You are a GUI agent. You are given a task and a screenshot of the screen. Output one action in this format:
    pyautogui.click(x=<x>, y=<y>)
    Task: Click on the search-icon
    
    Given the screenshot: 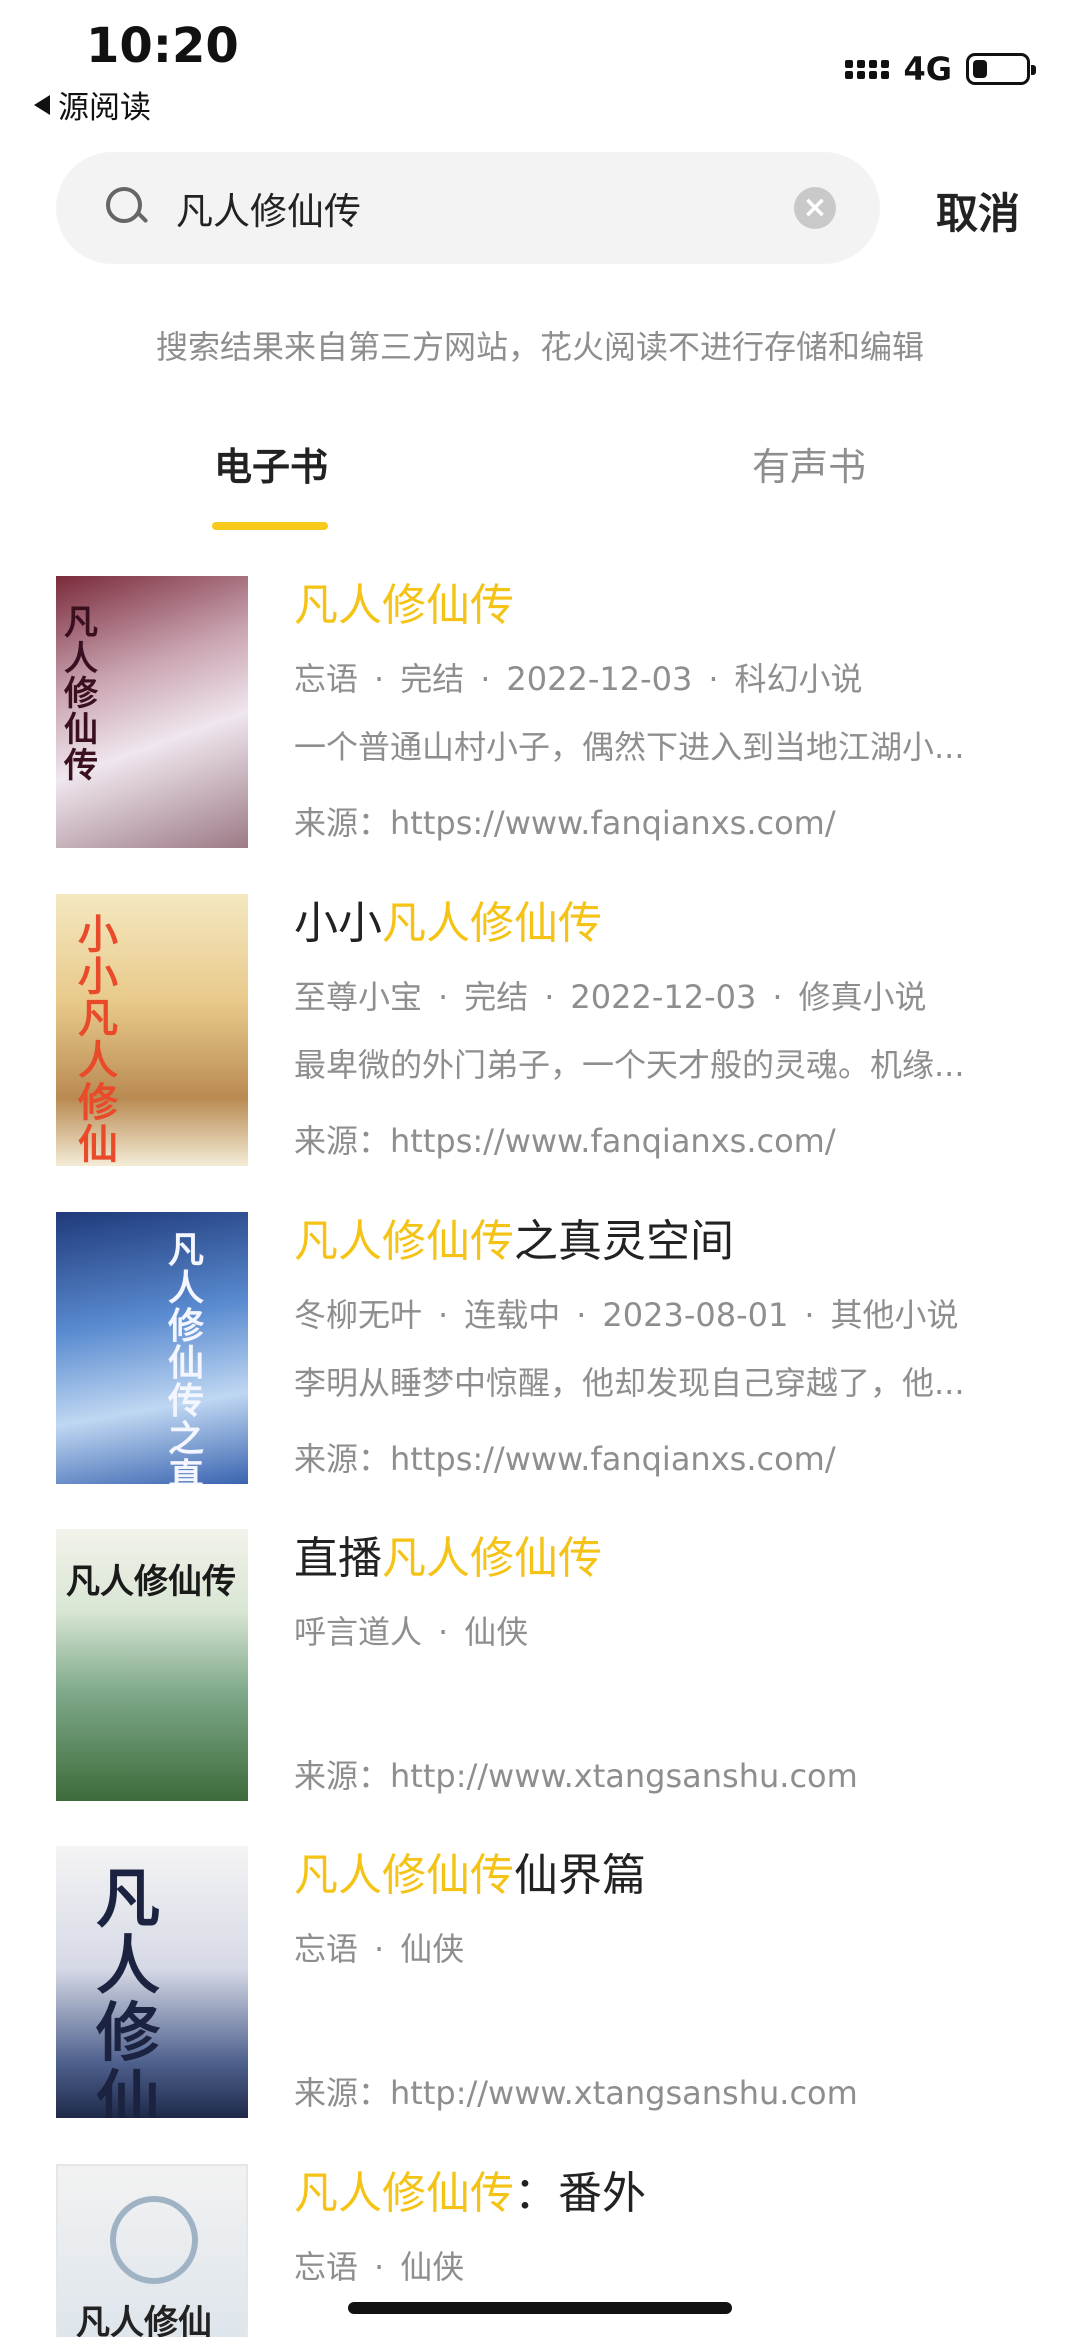 What is the action you would take?
    pyautogui.click(x=127, y=208)
    